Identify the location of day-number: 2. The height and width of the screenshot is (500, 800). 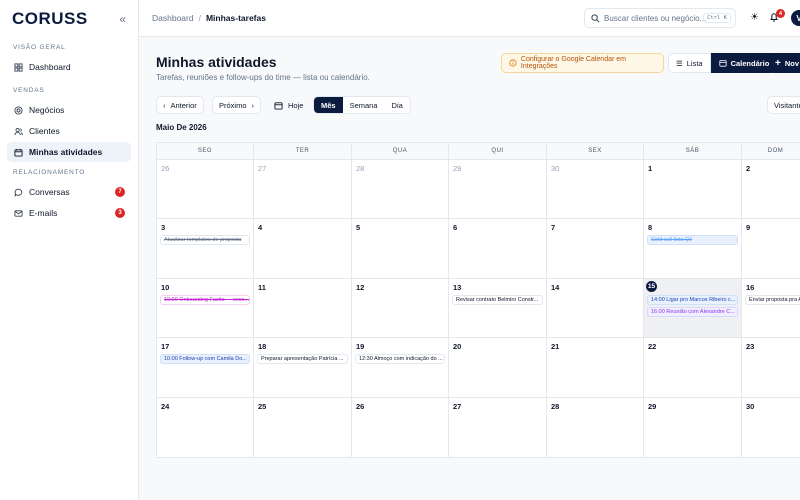
(748, 168).